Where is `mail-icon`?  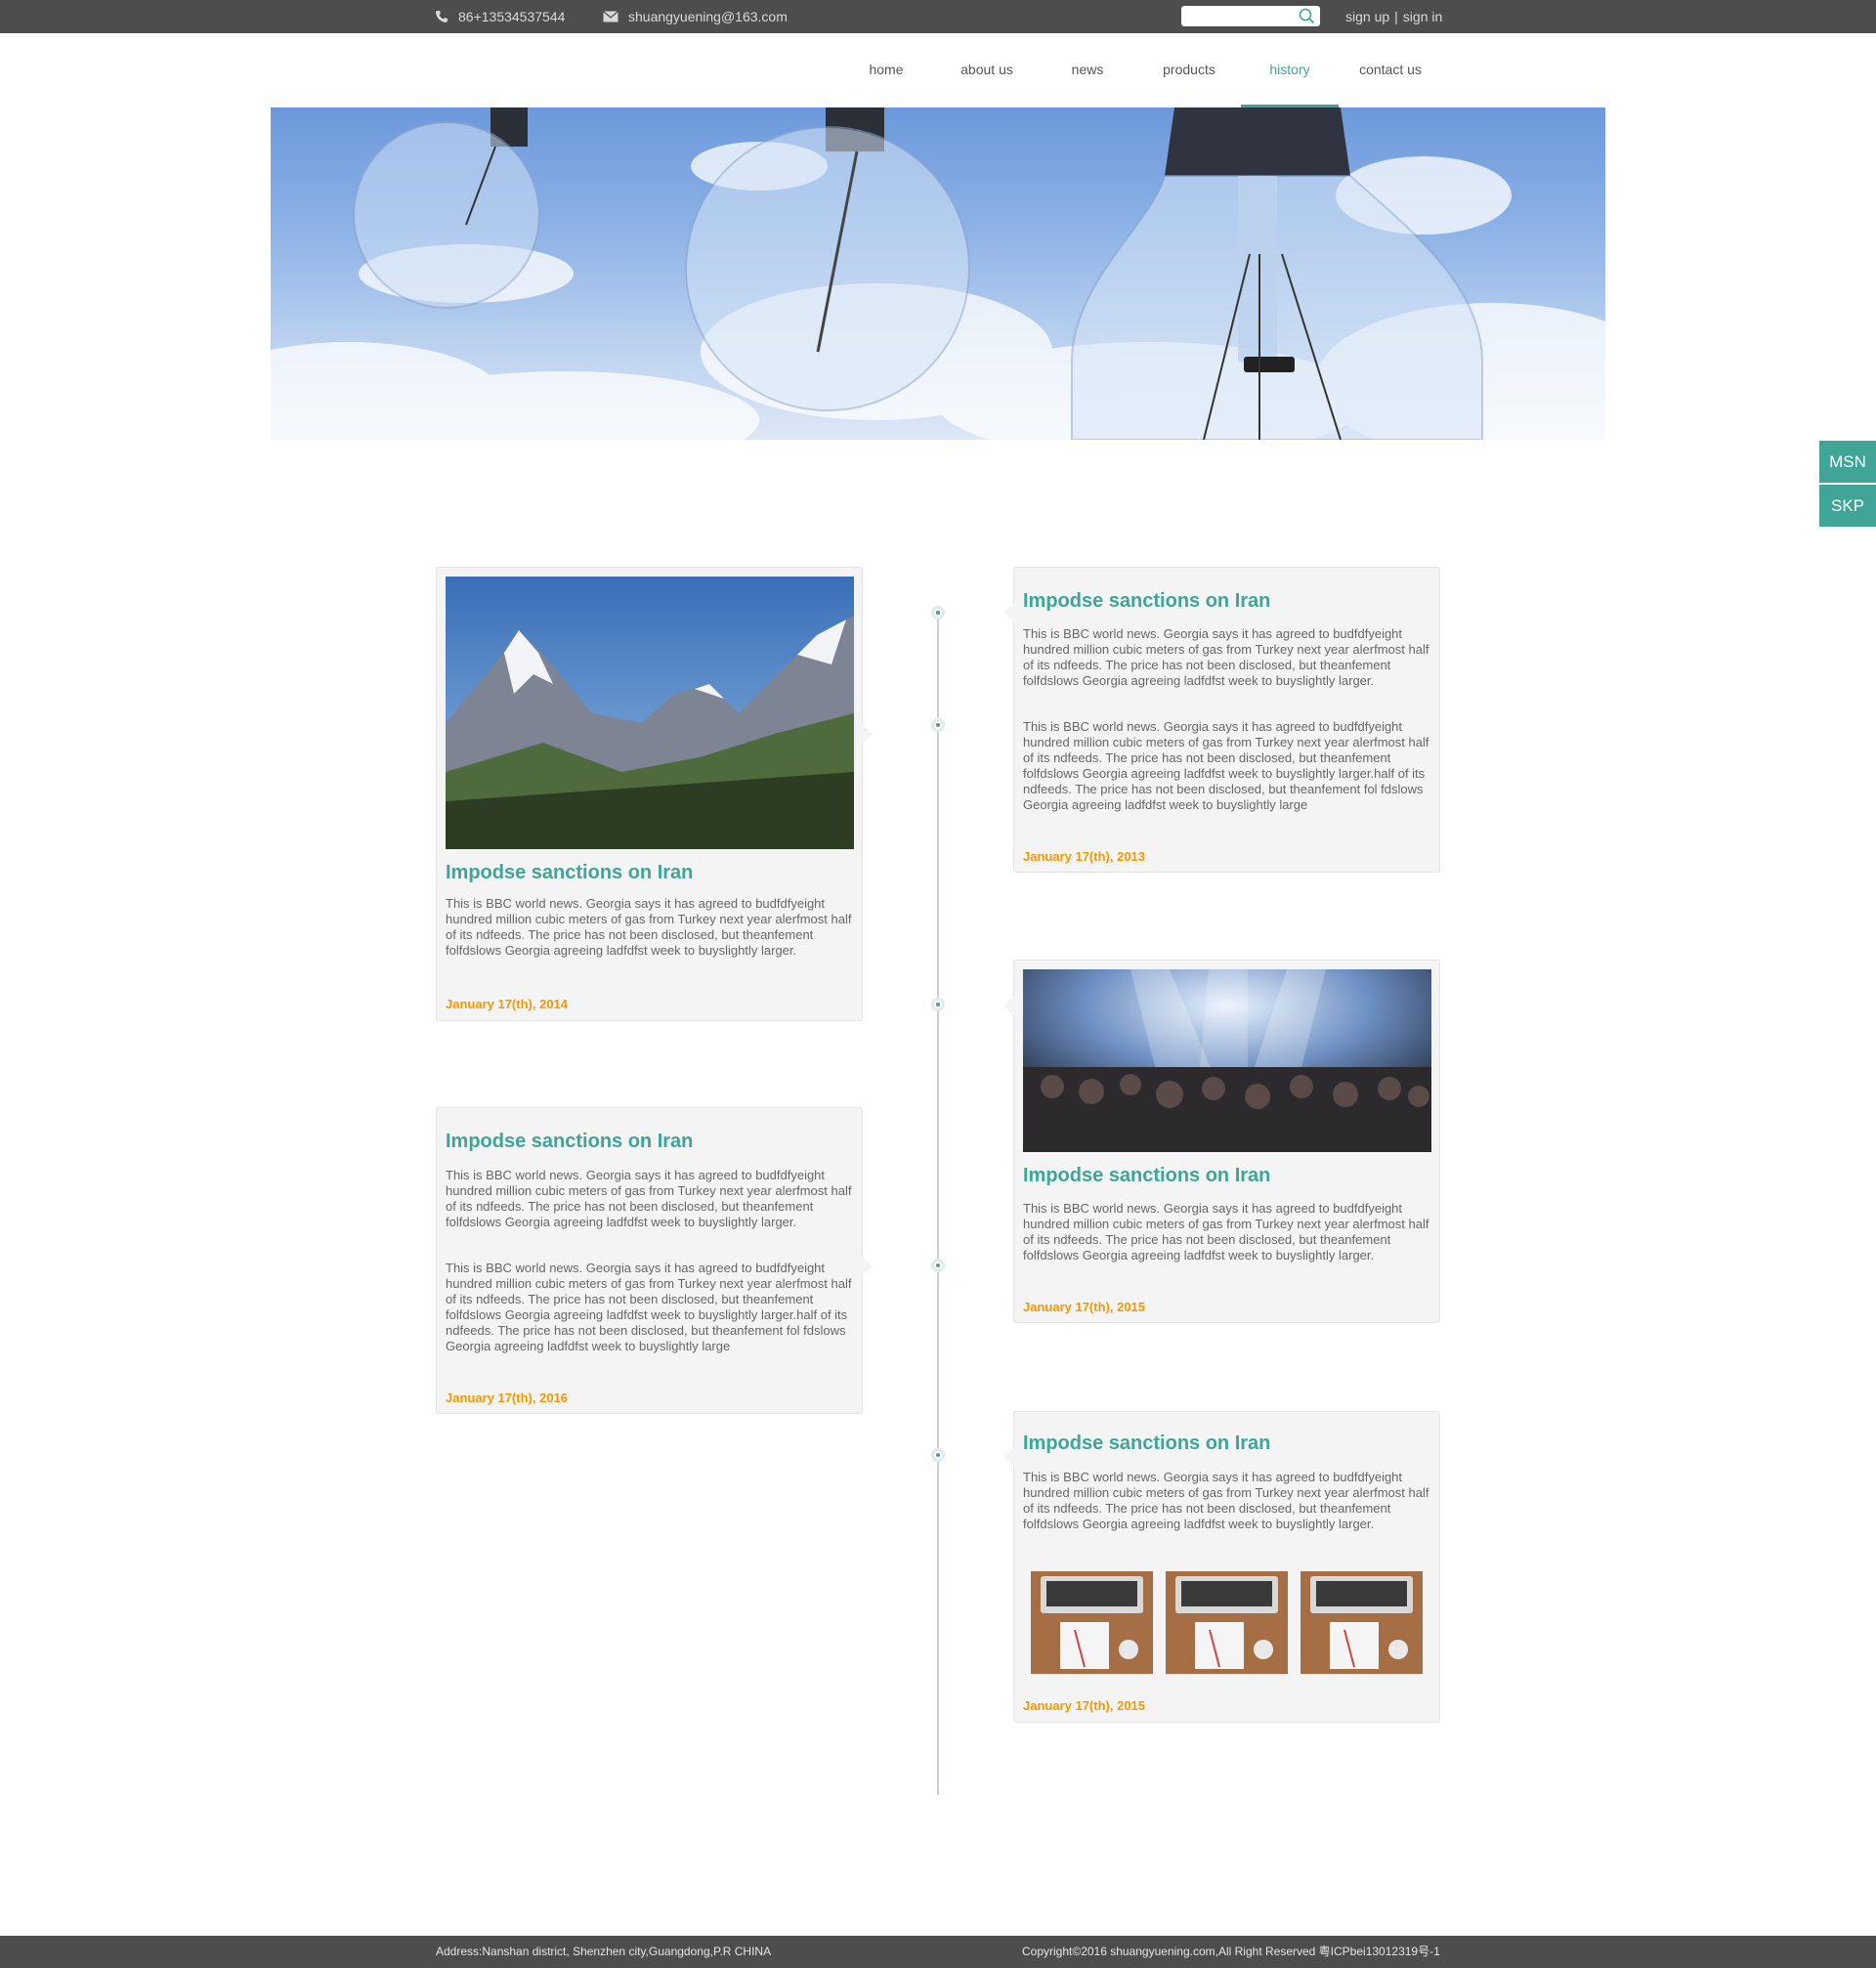
mail-icon is located at coordinates (610, 16).